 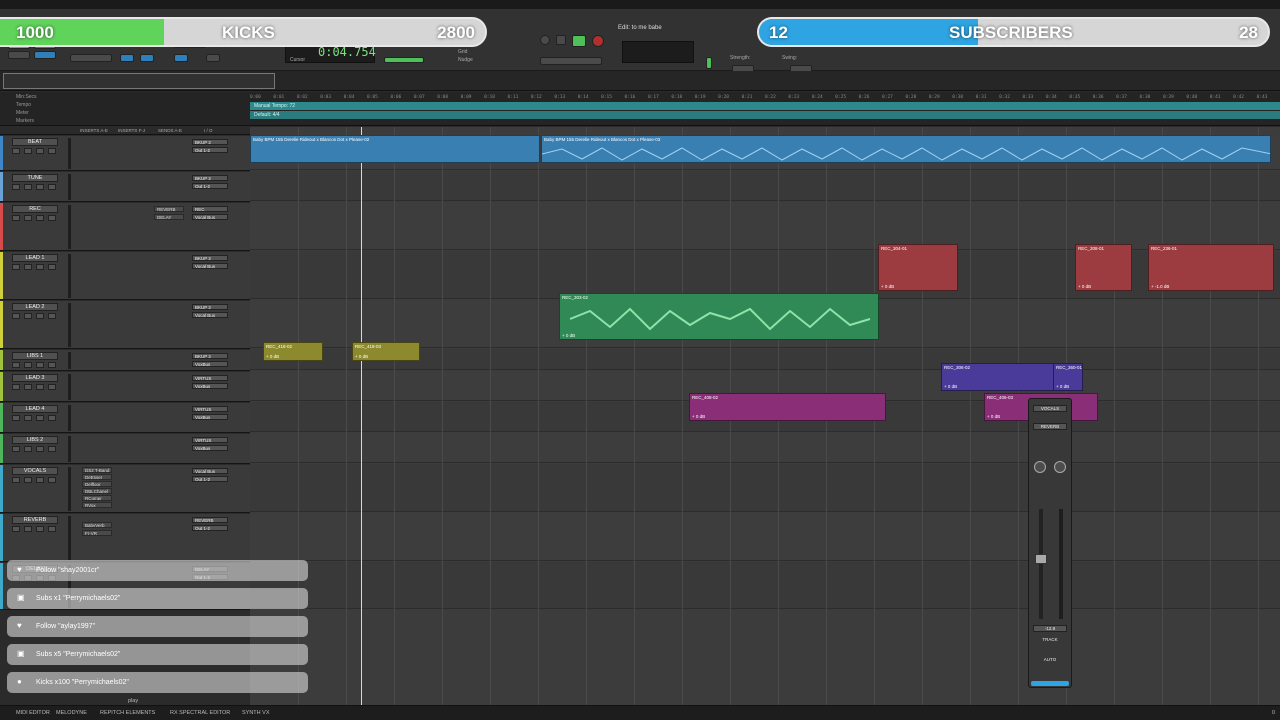 What do you see at coordinates (210, 520) in the screenshot?
I see `track-input-selector: REVERB` at bounding box center [210, 520].